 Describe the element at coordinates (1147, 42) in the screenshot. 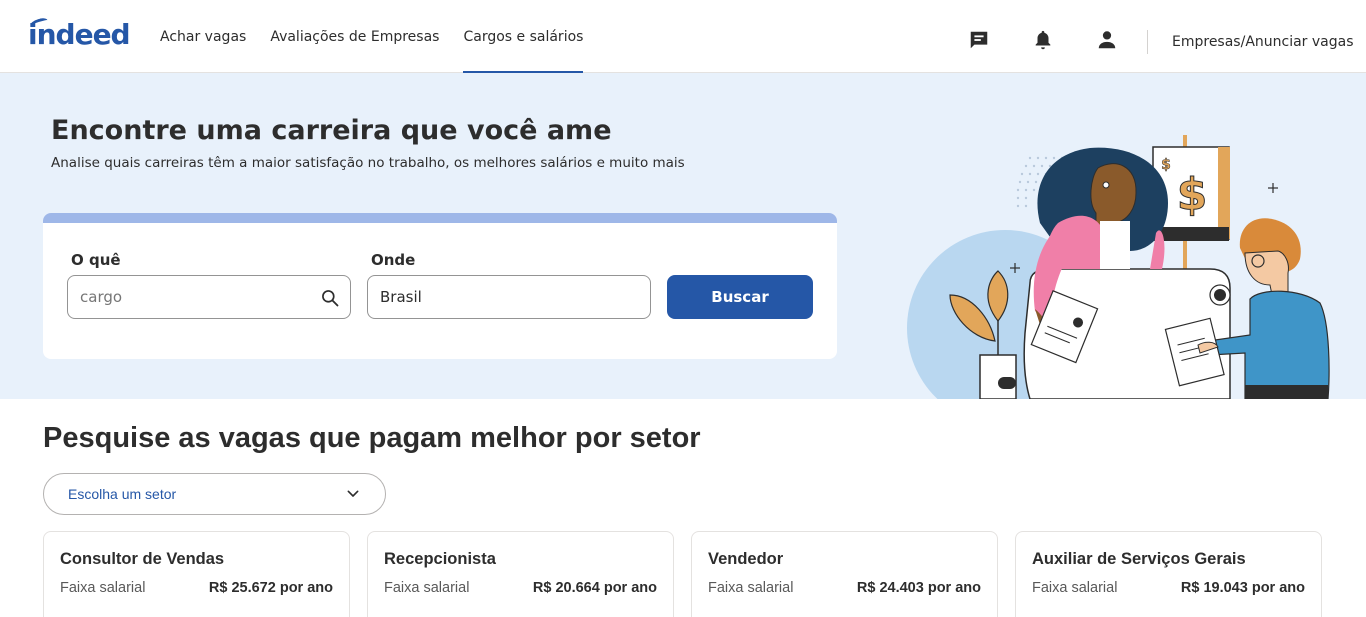

I see `header-divider` at that location.